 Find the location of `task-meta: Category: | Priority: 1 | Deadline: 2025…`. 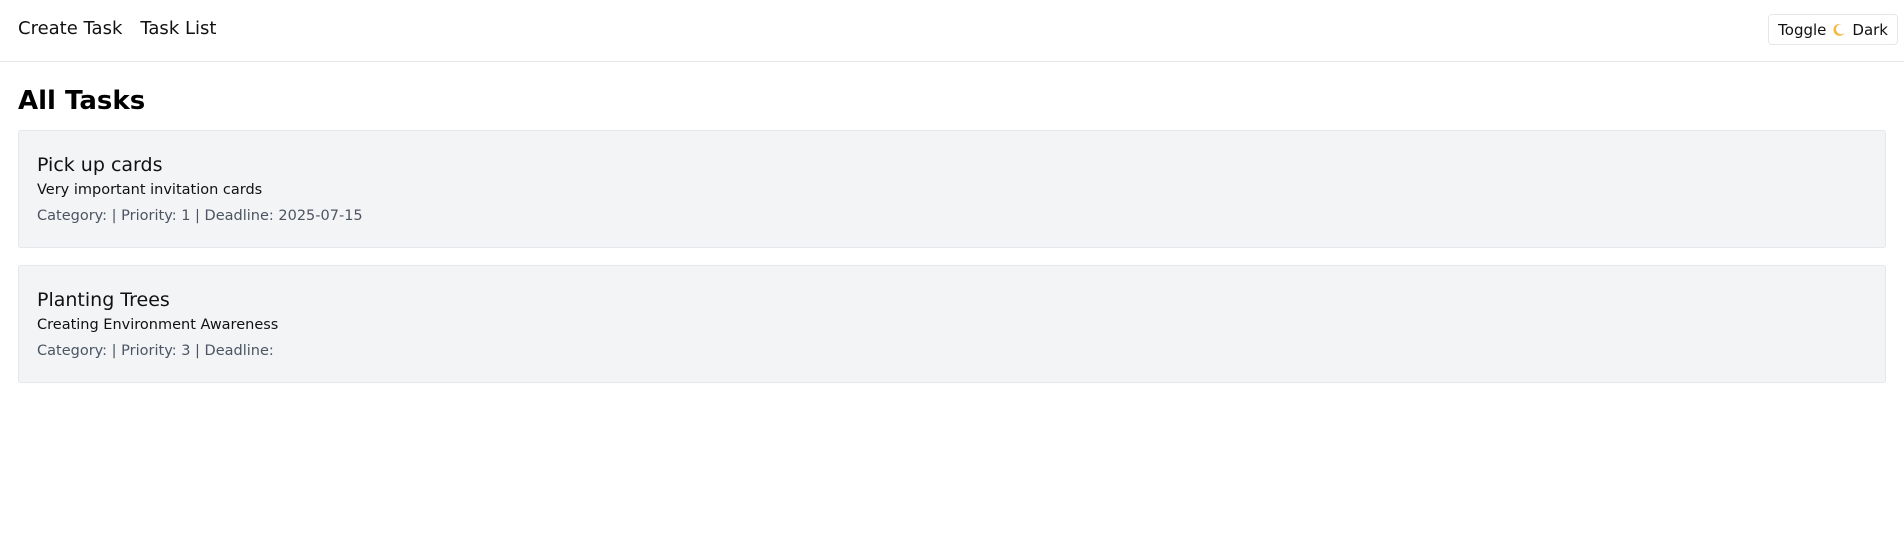

task-meta: Category: | Priority: 1 | Deadline: 2025… is located at coordinates (200, 216).